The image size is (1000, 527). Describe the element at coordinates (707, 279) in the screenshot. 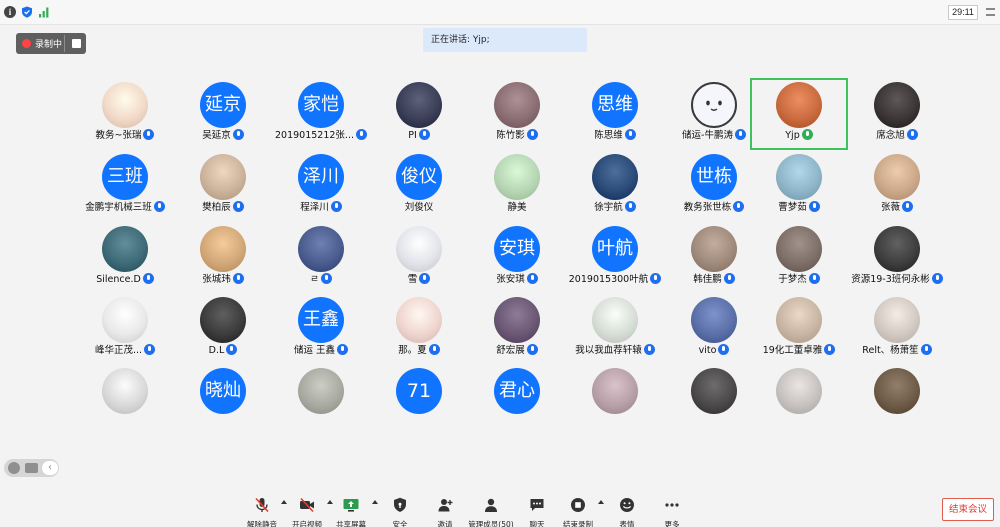

I see `participant-name-text: 韩佳鹏` at that location.